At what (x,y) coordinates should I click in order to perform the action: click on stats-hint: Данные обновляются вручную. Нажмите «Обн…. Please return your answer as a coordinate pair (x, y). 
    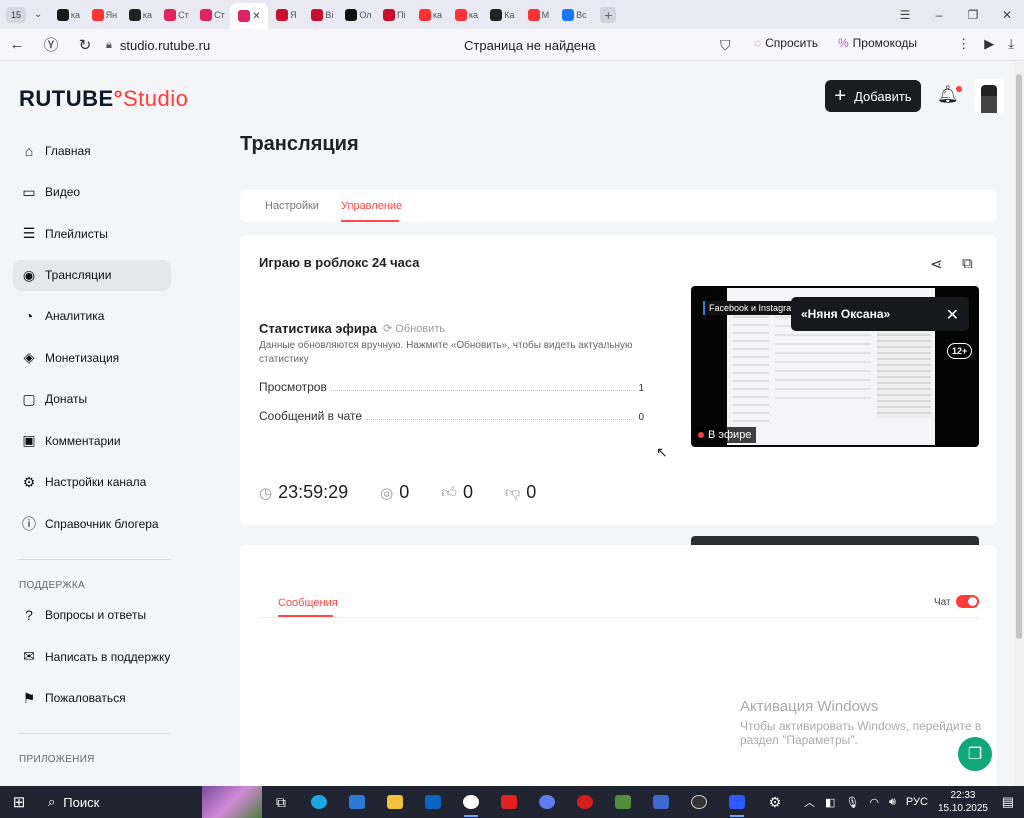
    Looking at the image, I should click on (446, 352).